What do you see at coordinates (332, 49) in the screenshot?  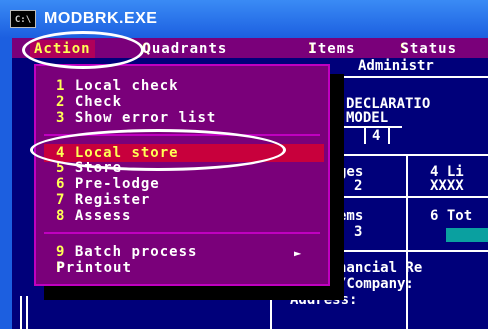 I see `menu-items: IItems` at bounding box center [332, 49].